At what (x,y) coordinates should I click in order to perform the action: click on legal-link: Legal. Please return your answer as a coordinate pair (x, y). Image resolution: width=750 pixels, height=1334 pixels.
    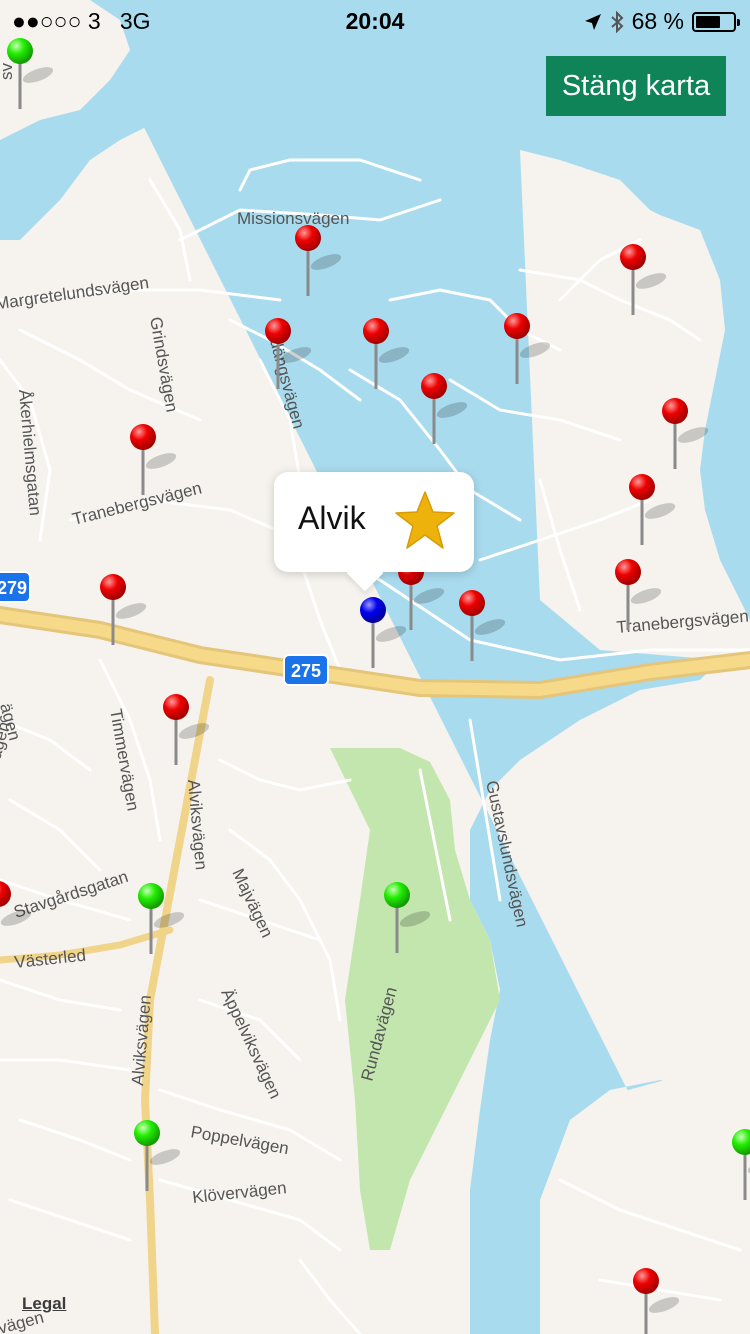
    Looking at the image, I should click on (44, 1304).